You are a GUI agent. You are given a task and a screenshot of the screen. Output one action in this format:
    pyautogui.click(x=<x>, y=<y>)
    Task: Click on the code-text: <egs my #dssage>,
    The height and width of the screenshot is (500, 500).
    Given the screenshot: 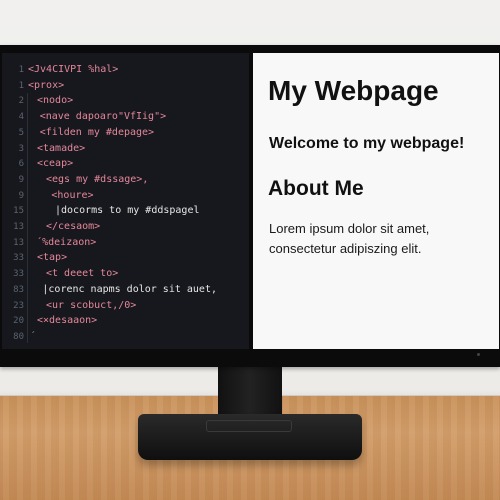 What is the action you would take?
    pyautogui.click(x=97, y=179)
    